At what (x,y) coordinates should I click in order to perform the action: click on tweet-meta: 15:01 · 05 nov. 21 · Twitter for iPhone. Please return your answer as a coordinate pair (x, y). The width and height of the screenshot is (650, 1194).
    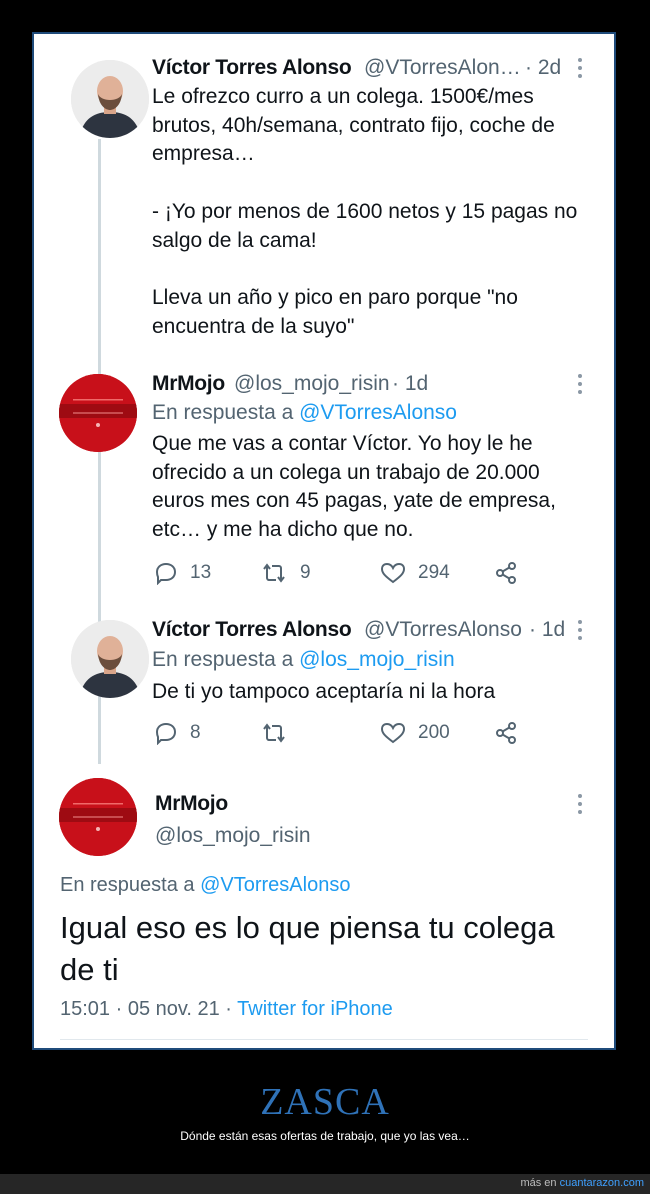
    Looking at the image, I should click on (226, 1009).